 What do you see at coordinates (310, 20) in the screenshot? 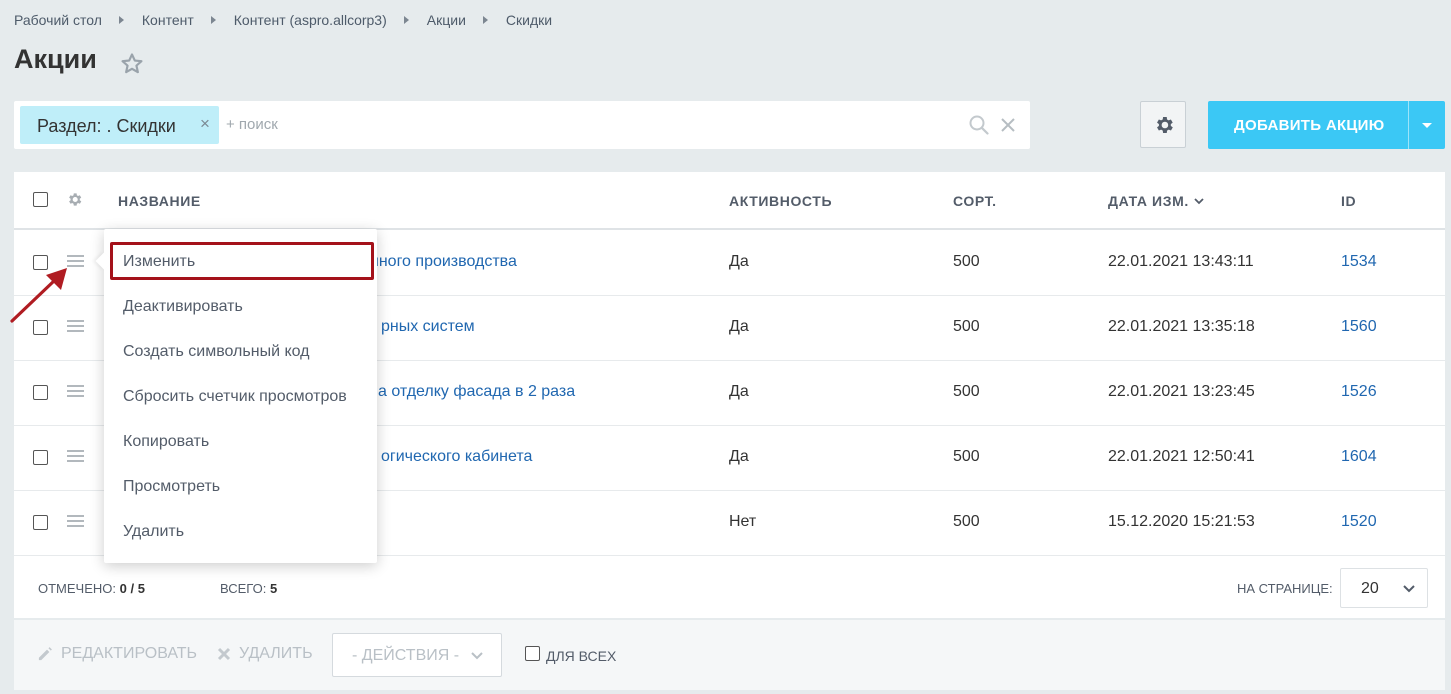
I see `breadcrumb-item-content-aspro: Контент (aspro.allcorp3)` at bounding box center [310, 20].